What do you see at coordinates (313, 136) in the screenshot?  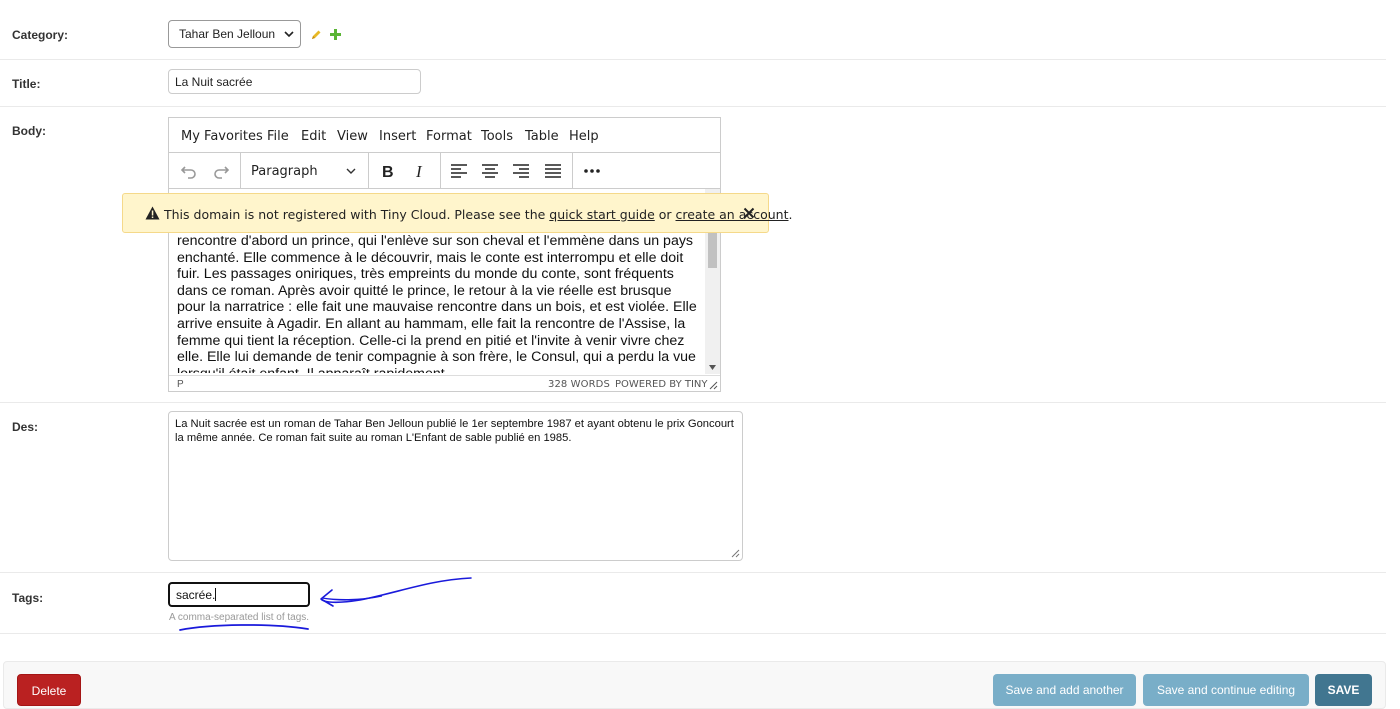 I see `menu-edit: Edit` at bounding box center [313, 136].